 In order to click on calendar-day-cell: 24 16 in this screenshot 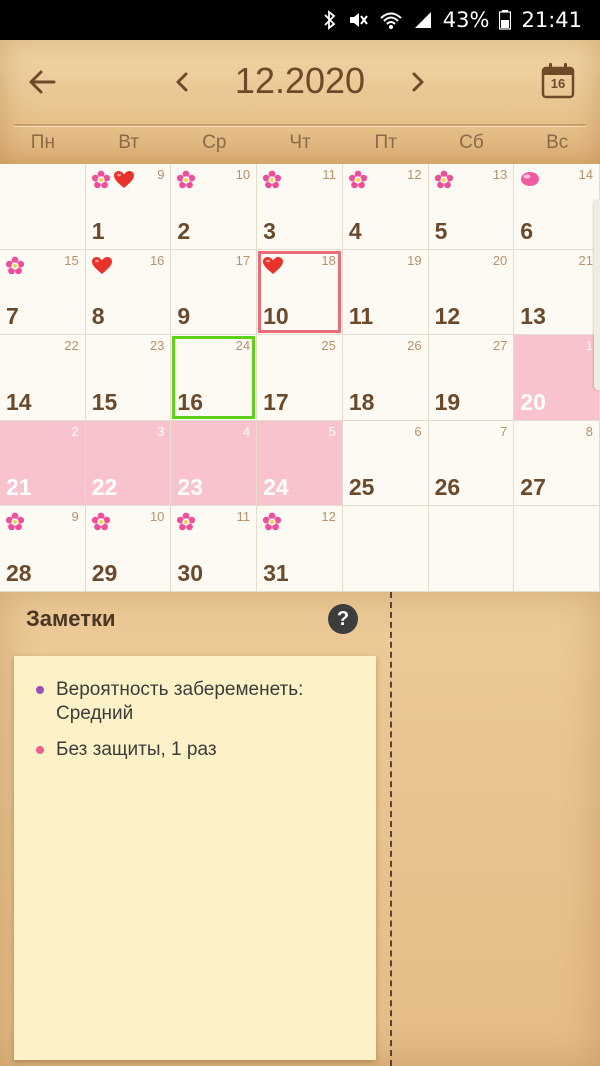, I will do `click(214, 378)`.